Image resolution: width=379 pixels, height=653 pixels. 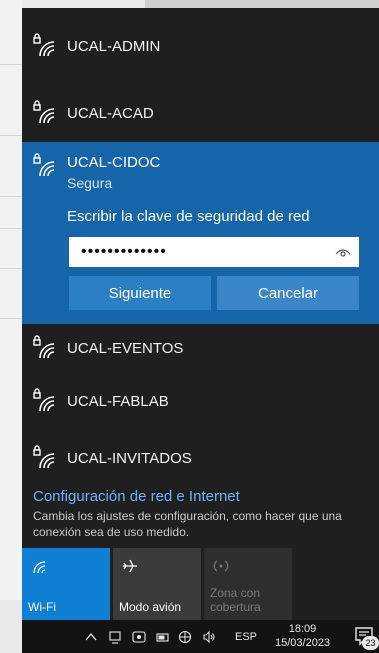 What do you see at coordinates (221, 566) in the screenshot?
I see `hotspot-icon` at bounding box center [221, 566].